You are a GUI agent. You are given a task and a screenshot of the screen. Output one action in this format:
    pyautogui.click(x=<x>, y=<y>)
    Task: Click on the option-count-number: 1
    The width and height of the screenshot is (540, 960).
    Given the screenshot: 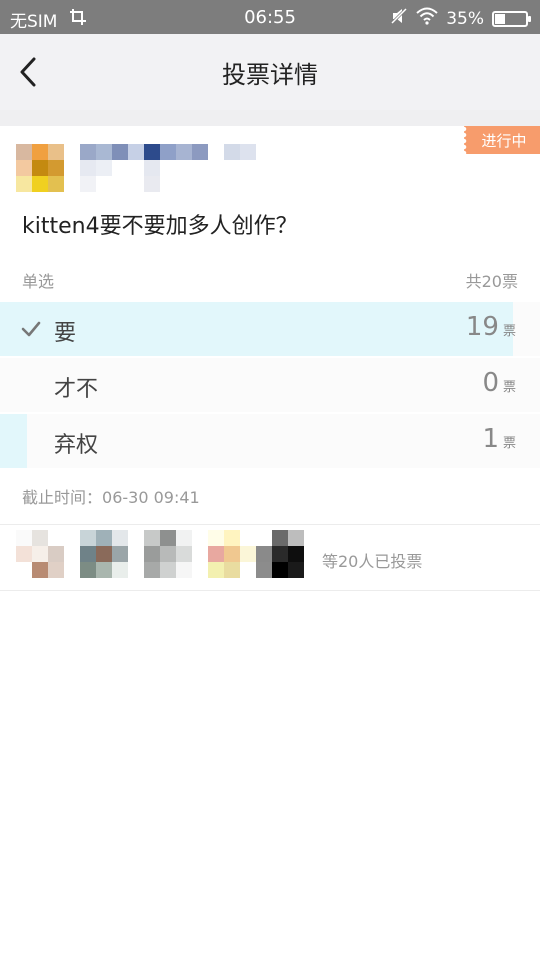 What is the action you would take?
    pyautogui.click(x=490, y=439)
    